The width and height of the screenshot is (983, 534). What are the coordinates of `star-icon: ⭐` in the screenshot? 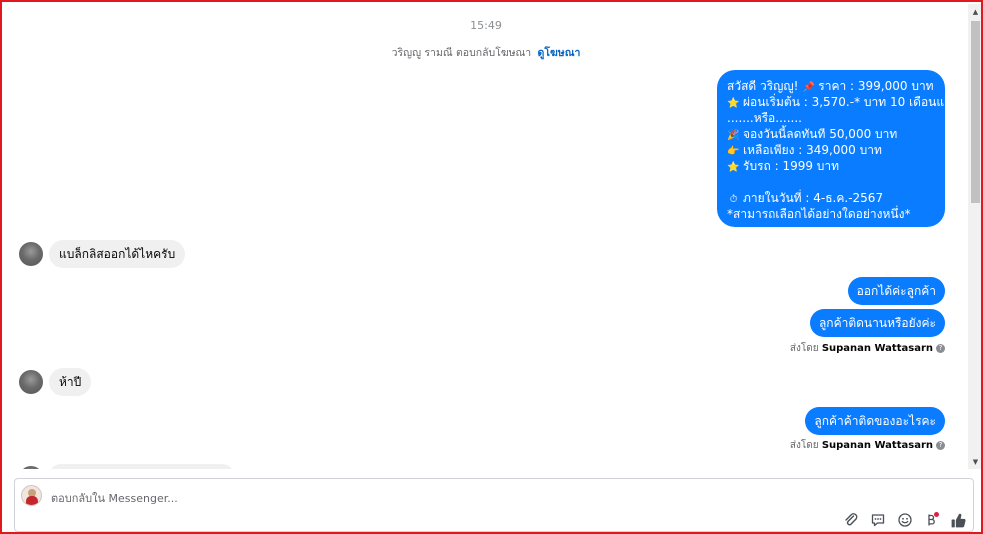 It's located at (733, 167).